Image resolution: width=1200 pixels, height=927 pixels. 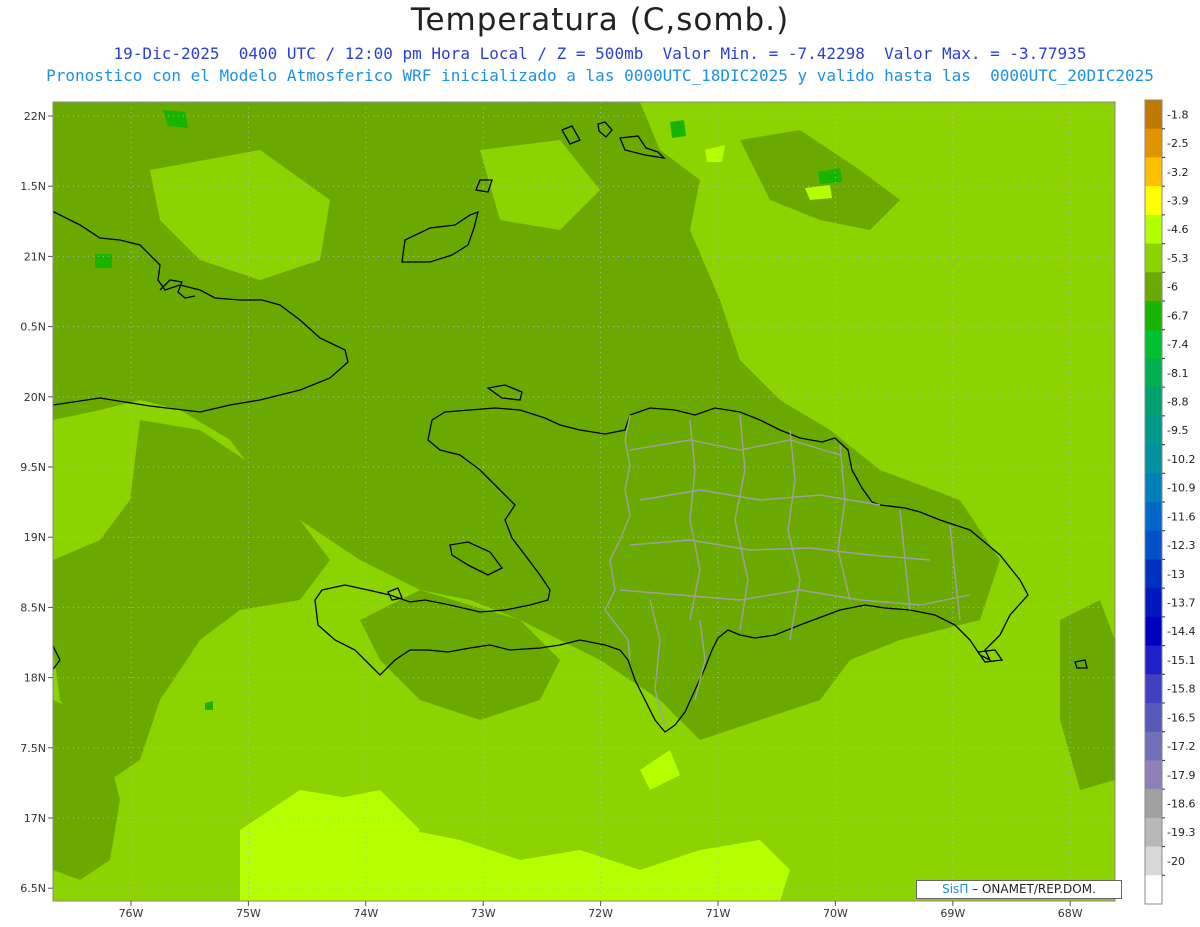 What do you see at coordinates (835, 913) in the screenshot?
I see `lon-tick-label: 70W` at bounding box center [835, 913].